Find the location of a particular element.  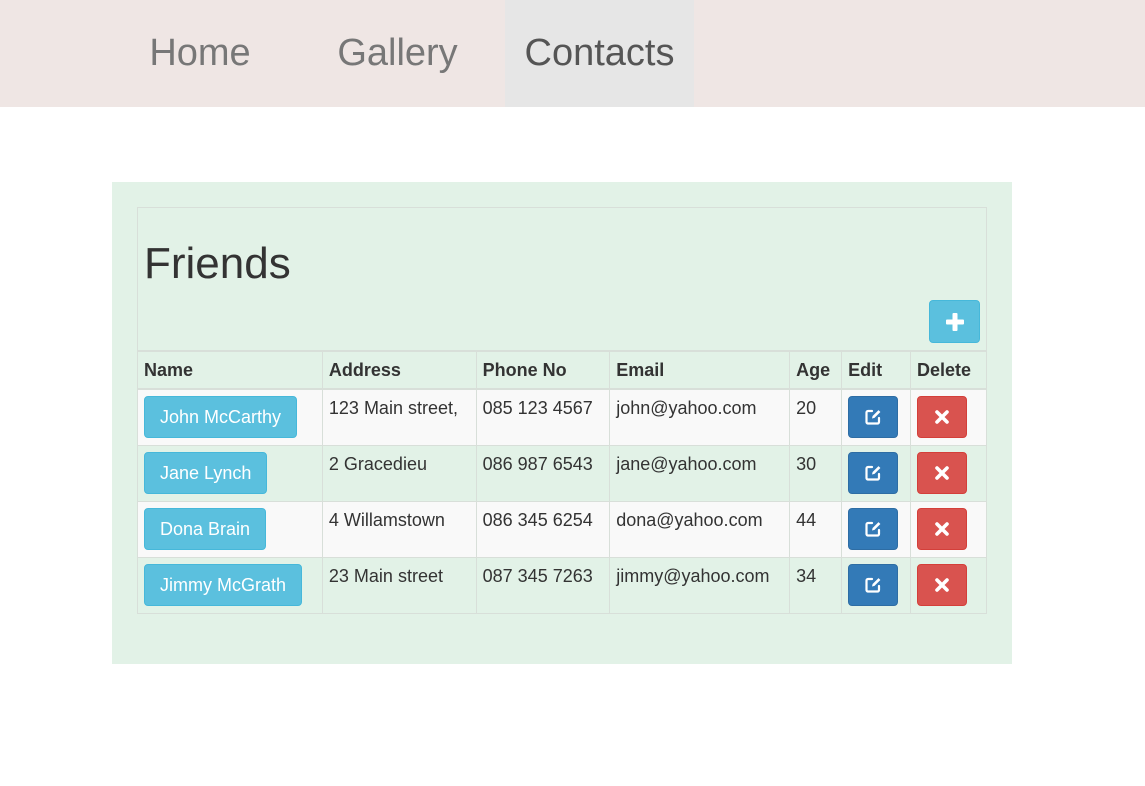

column-header-delete: Delete is located at coordinates (948, 370).